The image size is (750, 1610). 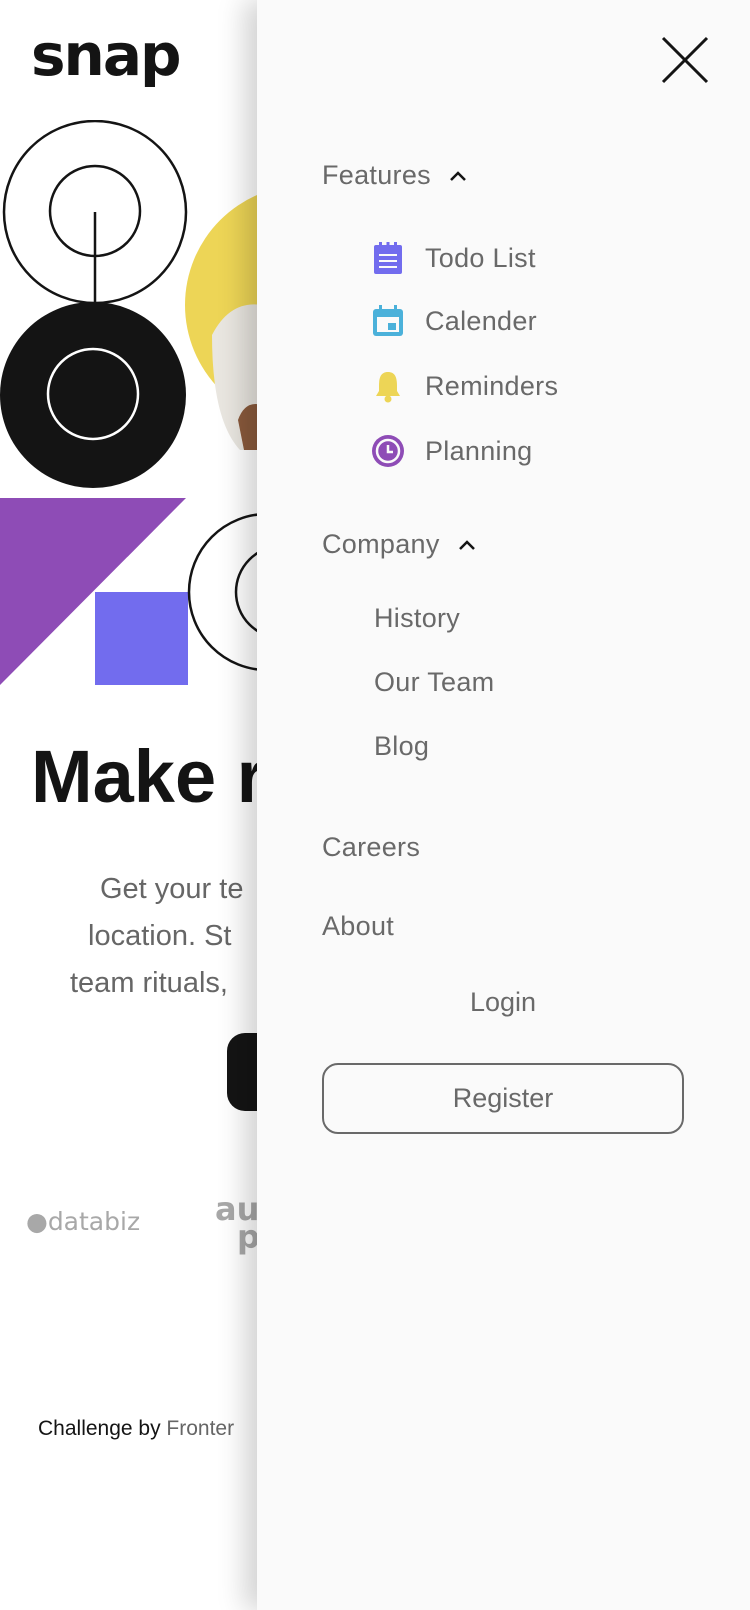 What do you see at coordinates (388, 258) in the screenshot?
I see `todo-icon` at bounding box center [388, 258].